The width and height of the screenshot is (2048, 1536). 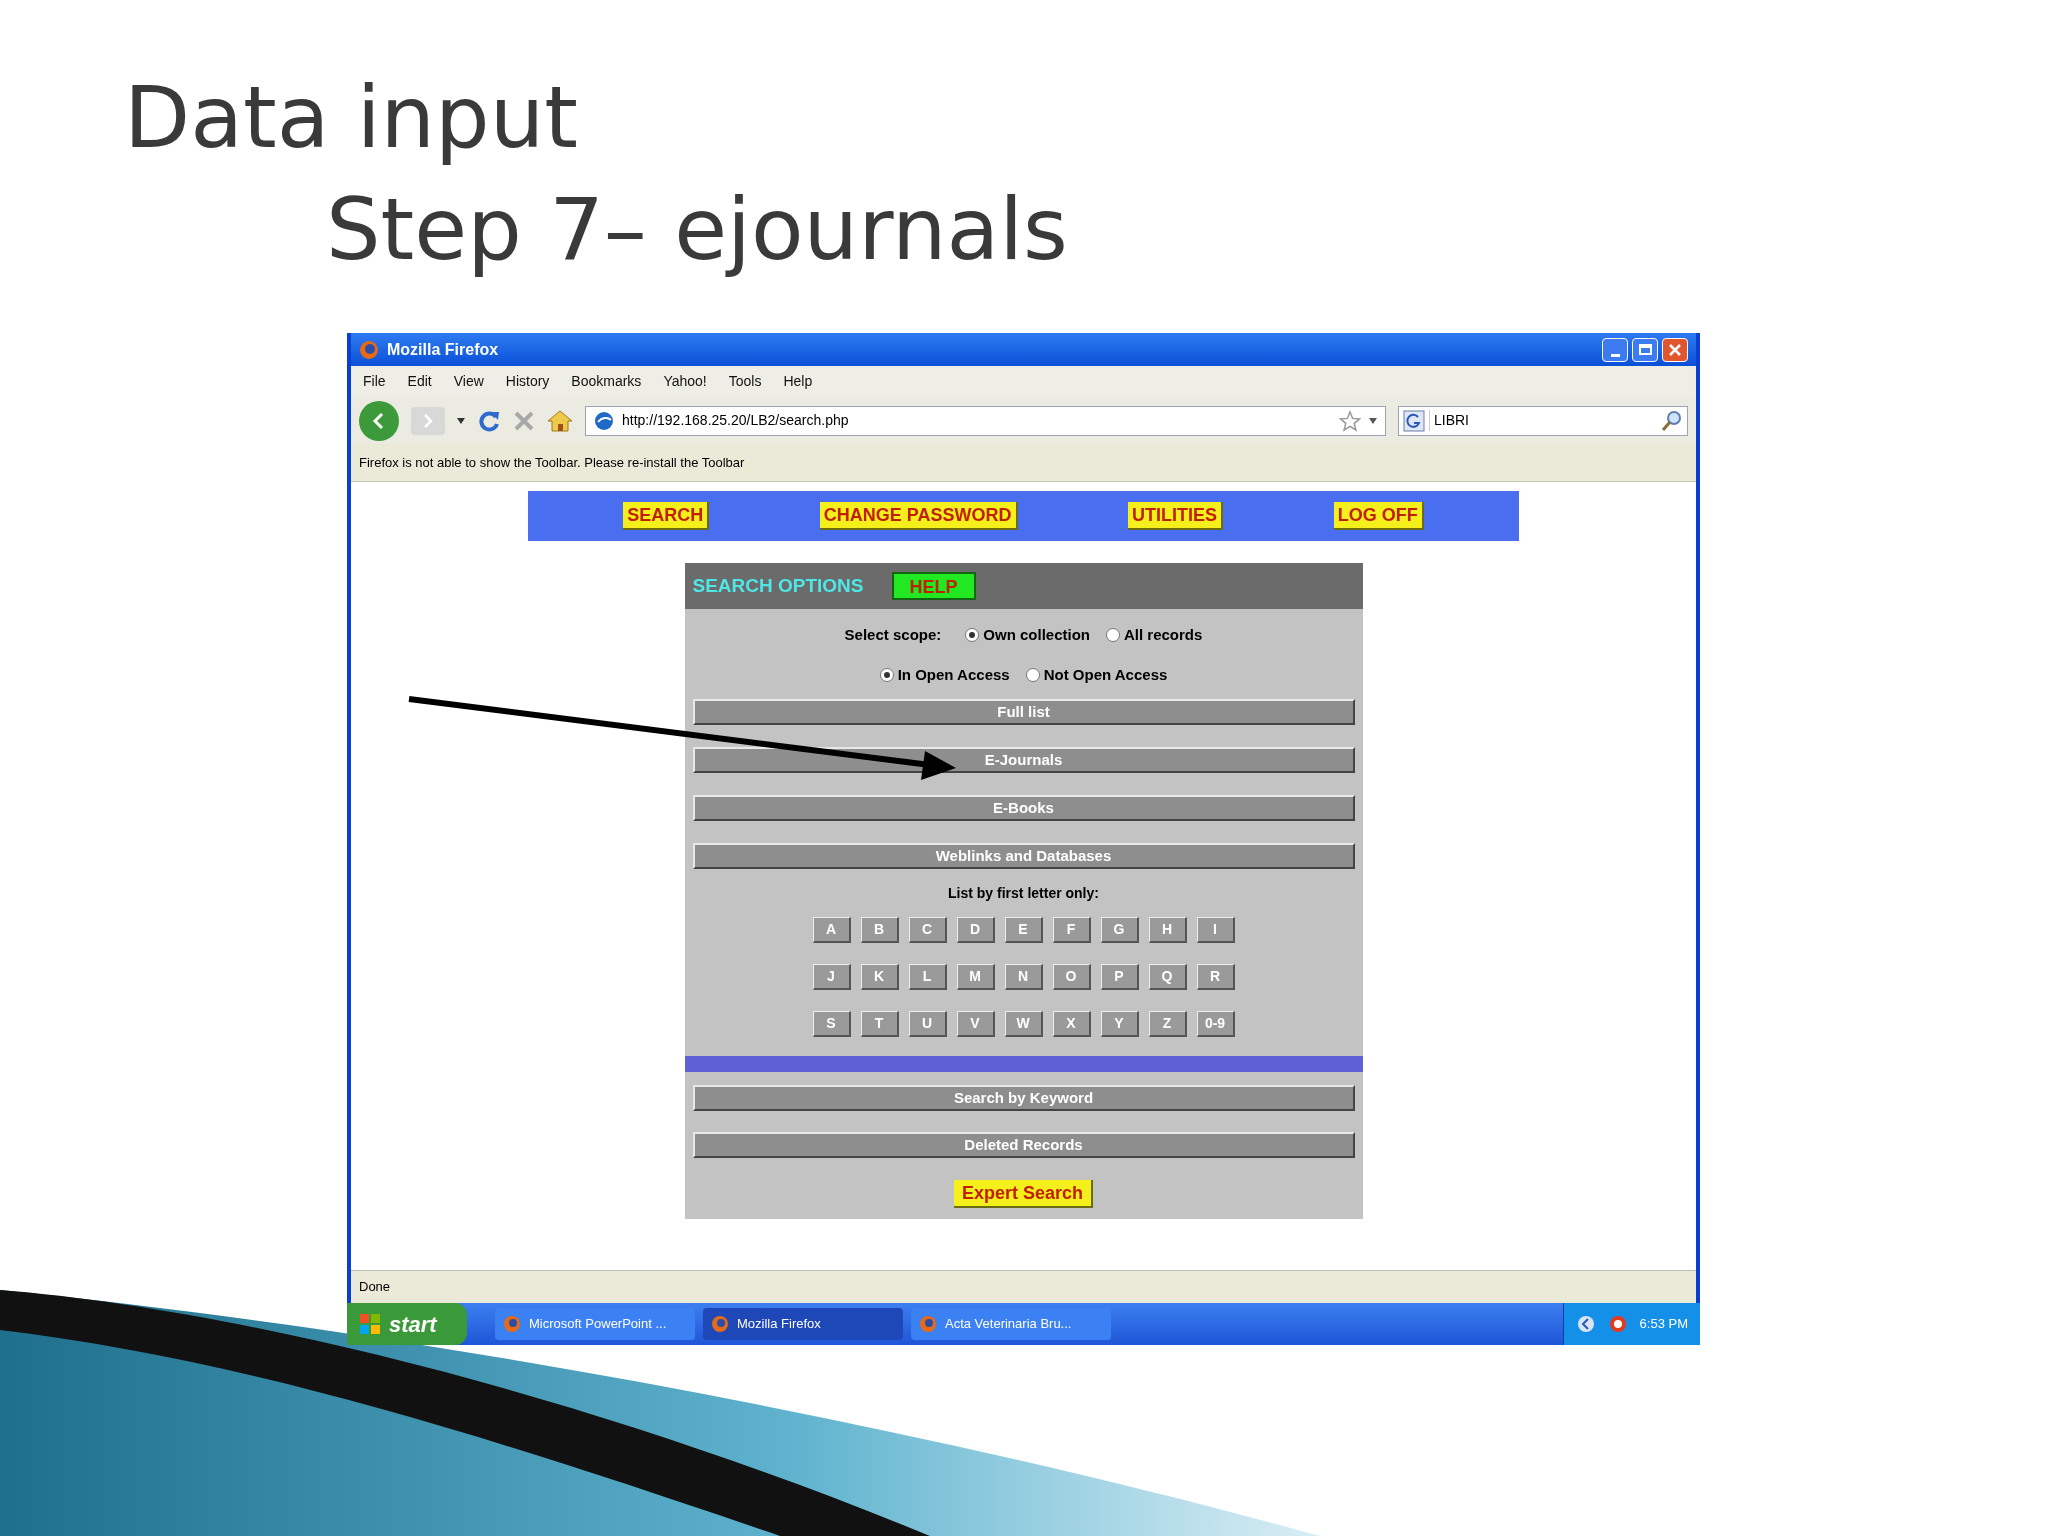 What do you see at coordinates (1023, 1098) in the screenshot?
I see `option-button: Search by Keyword` at bounding box center [1023, 1098].